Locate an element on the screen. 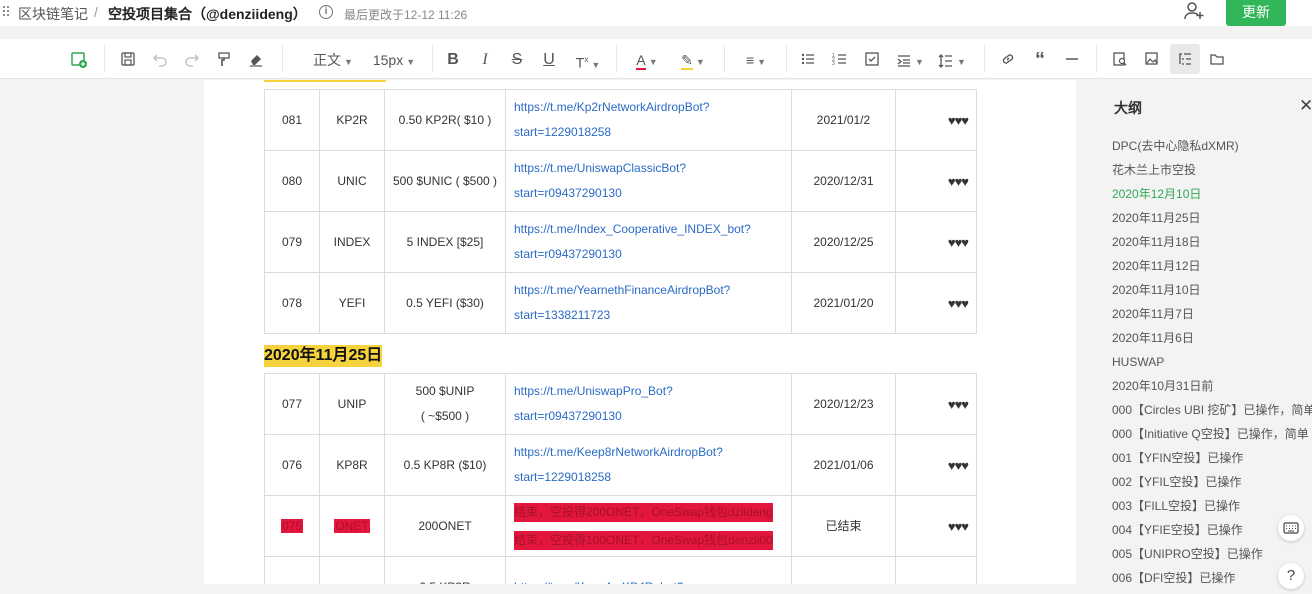 The image size is (1312, 594). outline-item: 000【Circles UBI 挖矿】已操作，简单 is located at coordinates (1212, 414).